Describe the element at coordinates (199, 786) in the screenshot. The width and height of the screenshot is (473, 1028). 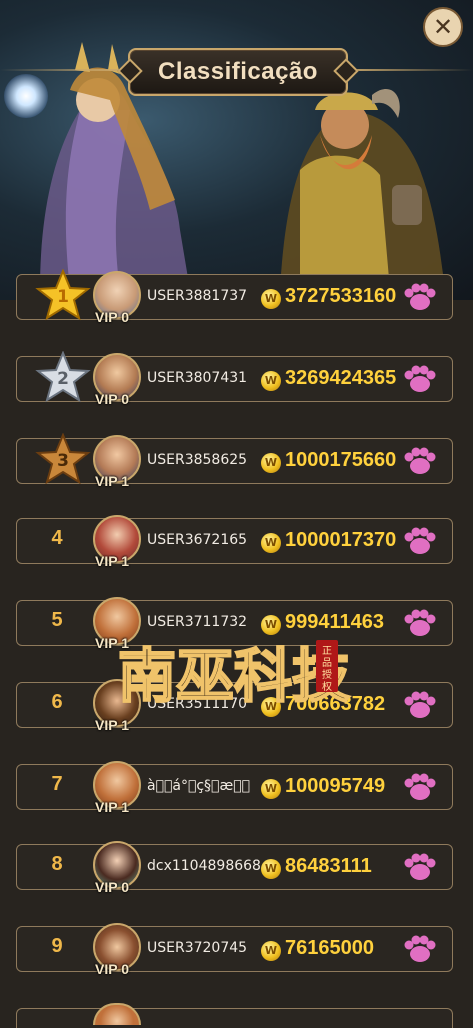
I see `username: à  á° ç§ æ  ` at that location.